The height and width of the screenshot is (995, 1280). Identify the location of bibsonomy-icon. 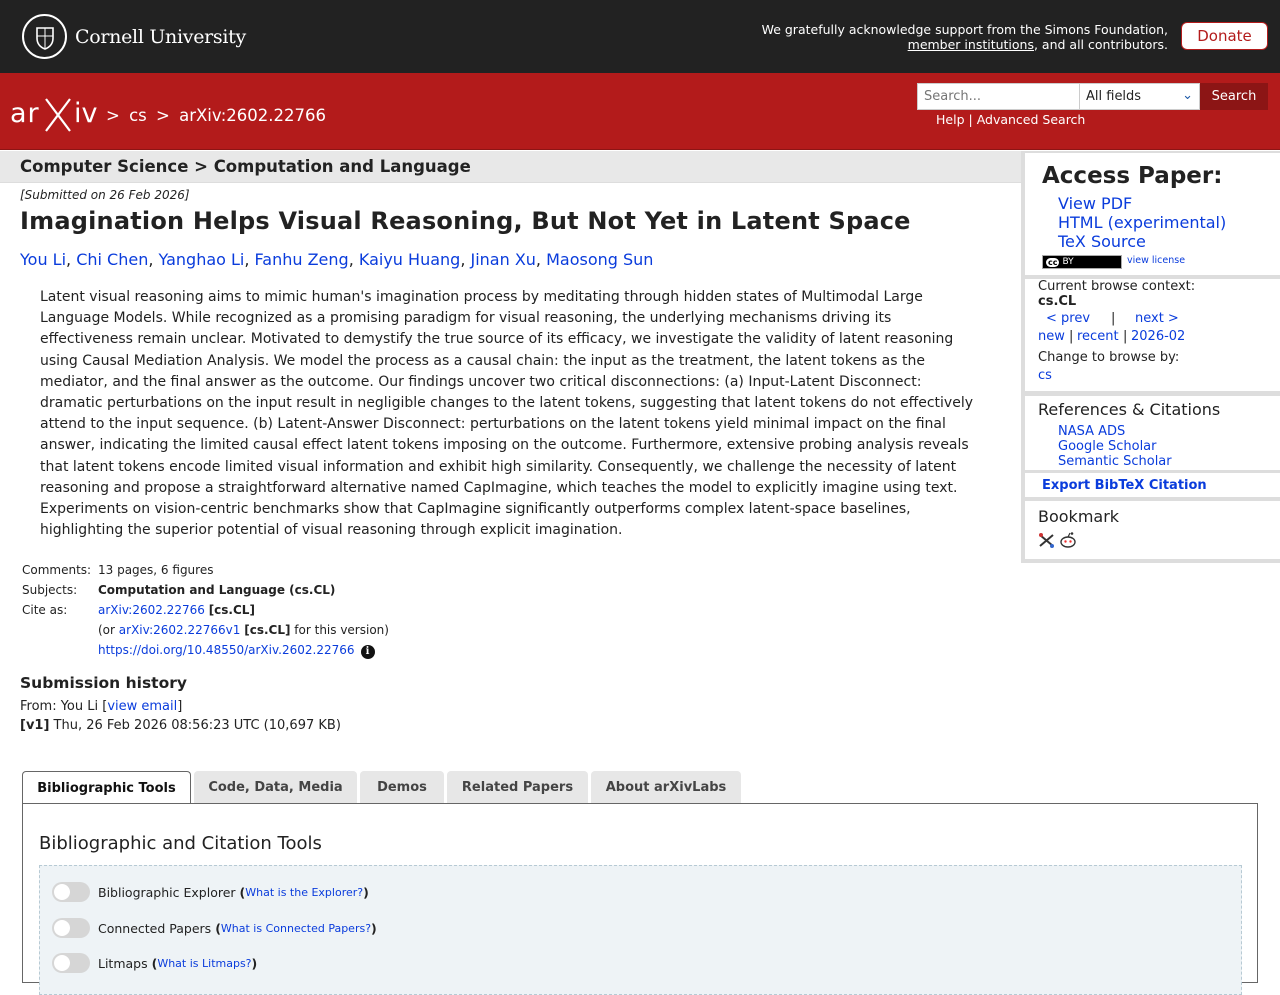
(1046, 542).